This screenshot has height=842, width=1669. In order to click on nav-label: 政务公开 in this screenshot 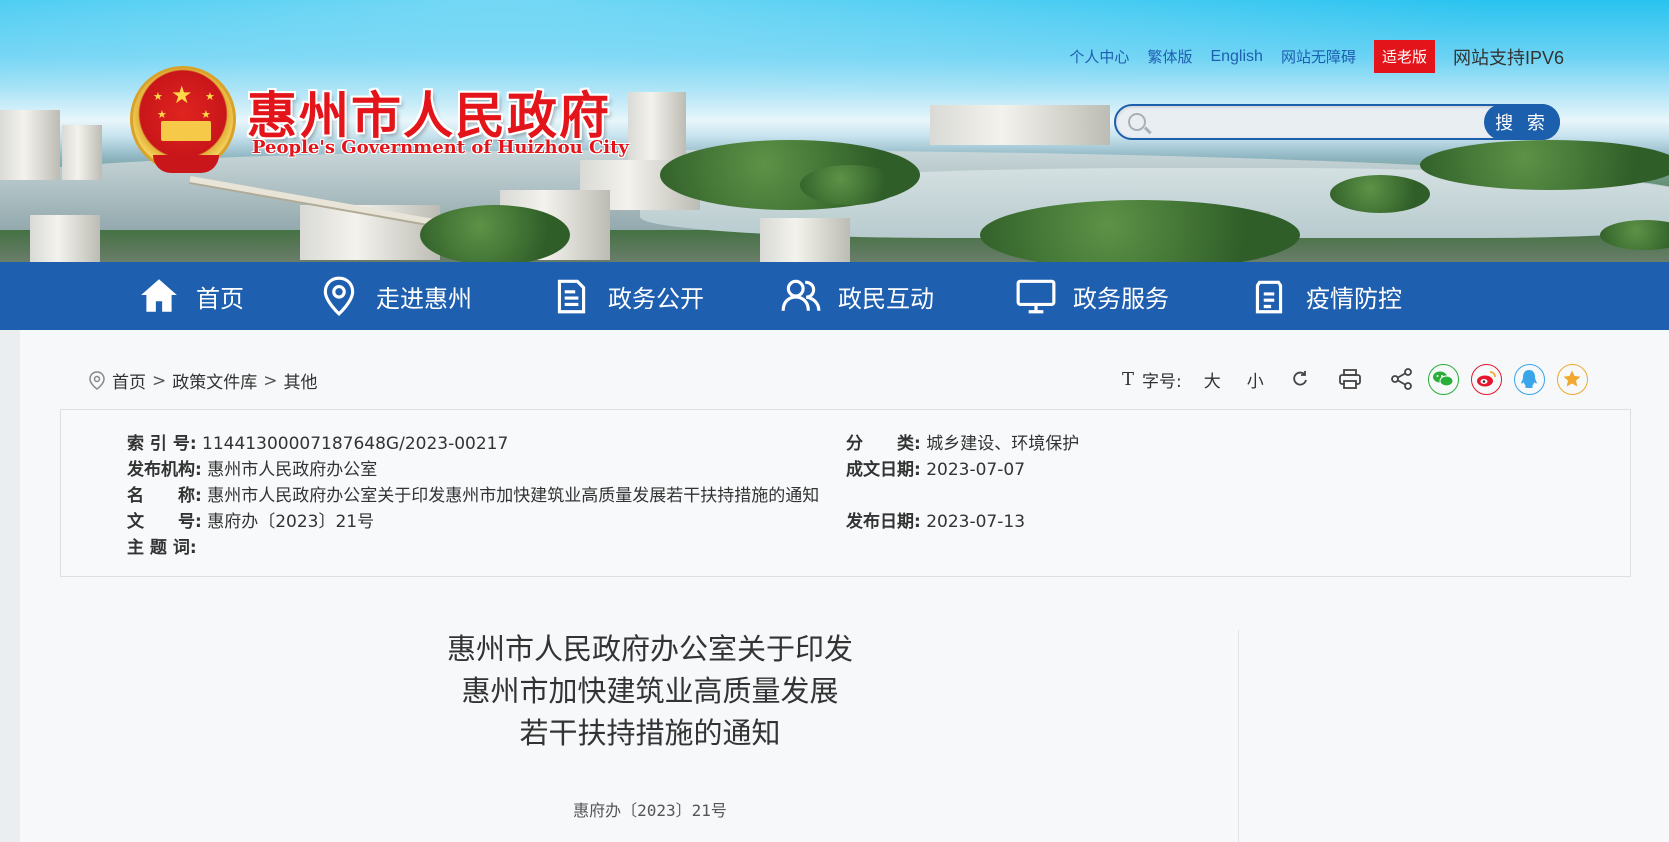, I will do `click(656, 298)`.